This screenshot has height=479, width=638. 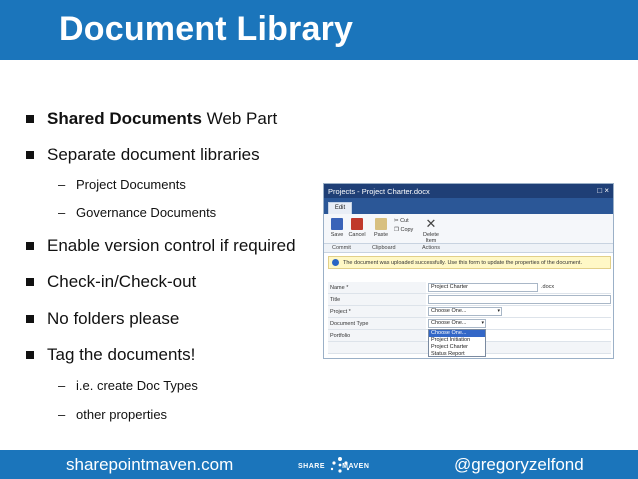 I want to click on sub-bullet-text: other properties, so click(x=122, y=414).